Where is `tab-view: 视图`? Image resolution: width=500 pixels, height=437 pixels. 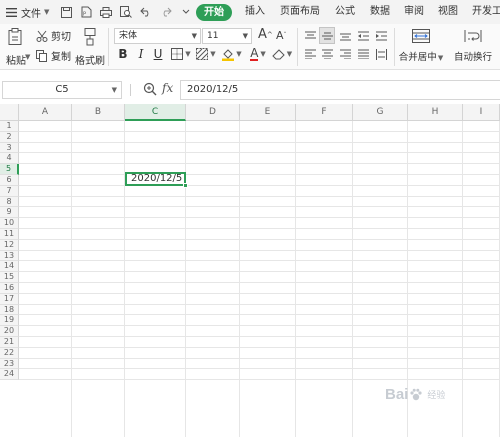
tab-view: 视图 is located at coordinates (448, 12).